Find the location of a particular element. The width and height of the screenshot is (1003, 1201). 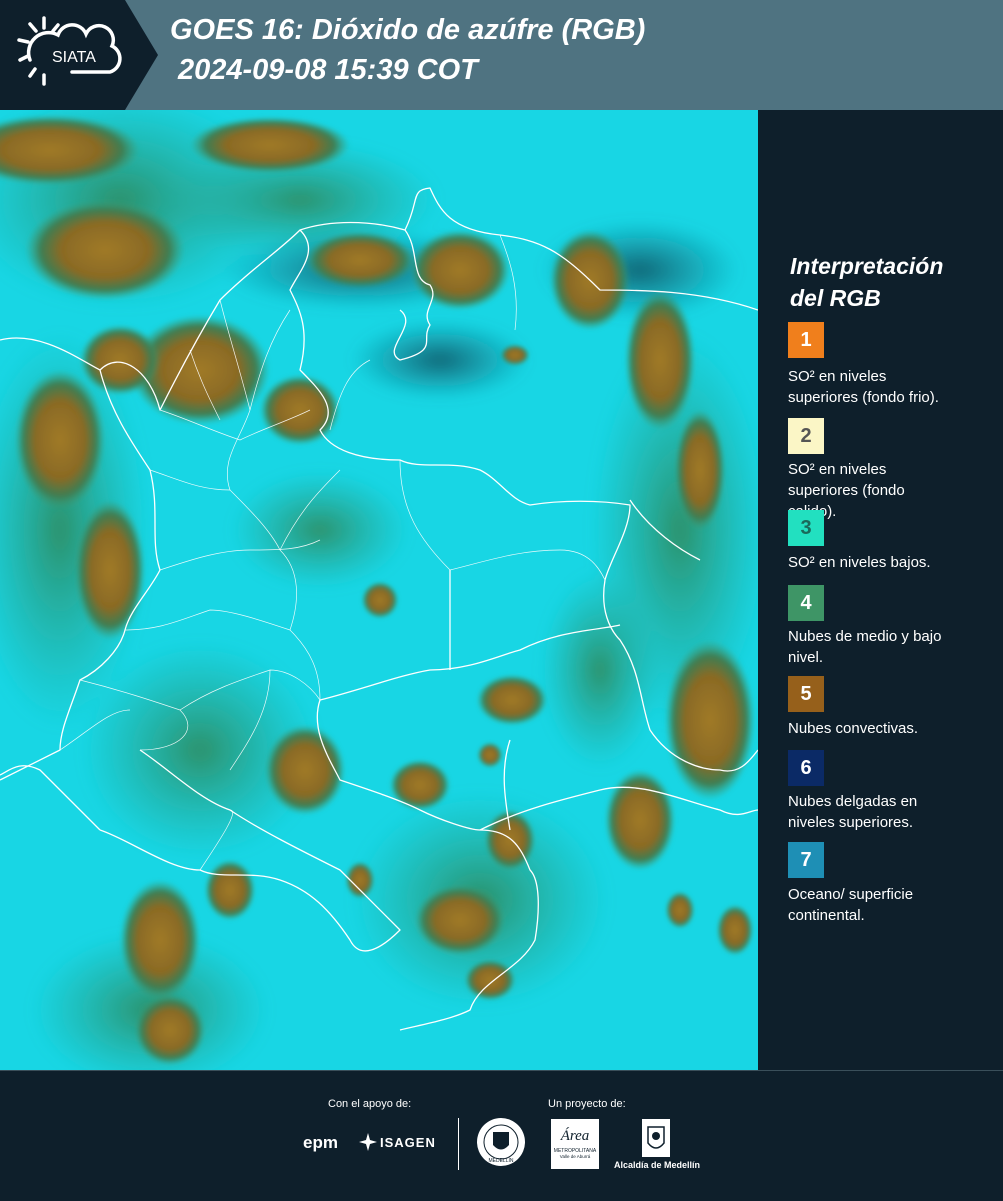

legend-text-3: SO² en niveles bajos. is located at coordinates (878, 562).